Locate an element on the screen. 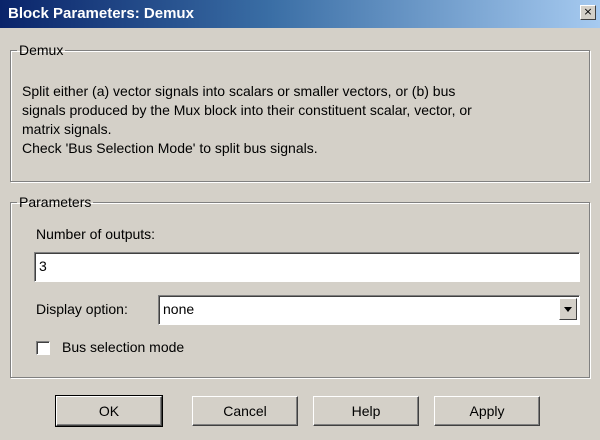 This screenshot has width=600, height=440. apply-button: Apply is located at coordinates (487, 411).